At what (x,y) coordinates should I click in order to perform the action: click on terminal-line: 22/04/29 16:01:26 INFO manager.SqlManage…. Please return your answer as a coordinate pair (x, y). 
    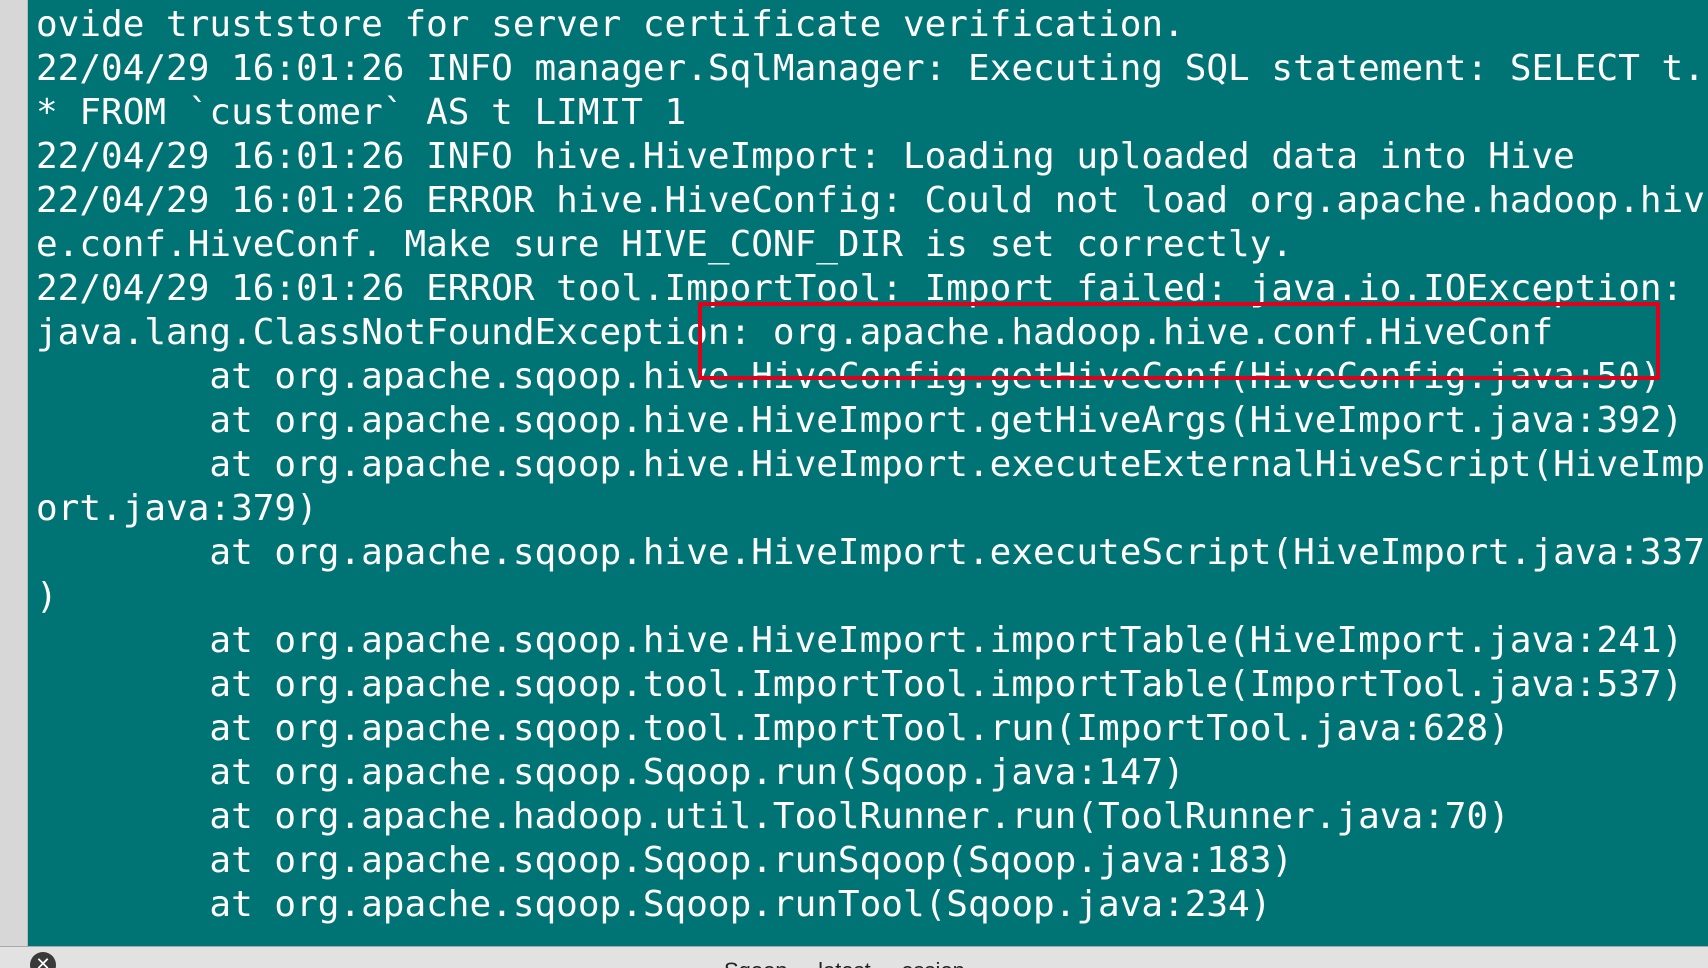
    Looking at the image, I should click on (870, 68).